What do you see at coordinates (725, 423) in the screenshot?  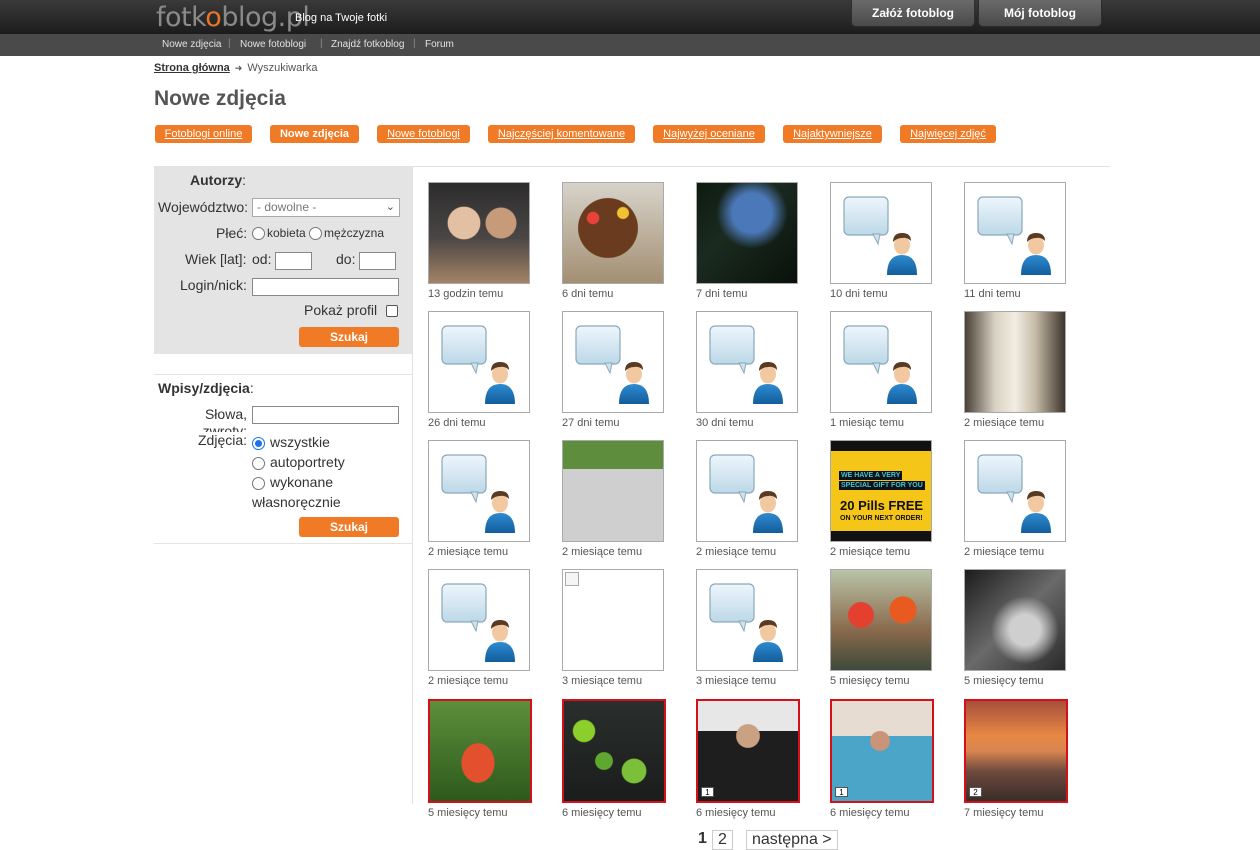 I see `photo-caption: 30 dni temu` at bounding box center [725, 423].